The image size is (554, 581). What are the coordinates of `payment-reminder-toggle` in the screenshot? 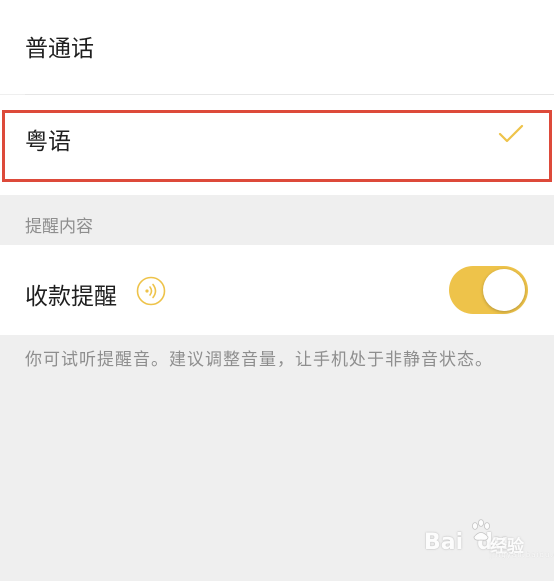 It's located at (488, 290).